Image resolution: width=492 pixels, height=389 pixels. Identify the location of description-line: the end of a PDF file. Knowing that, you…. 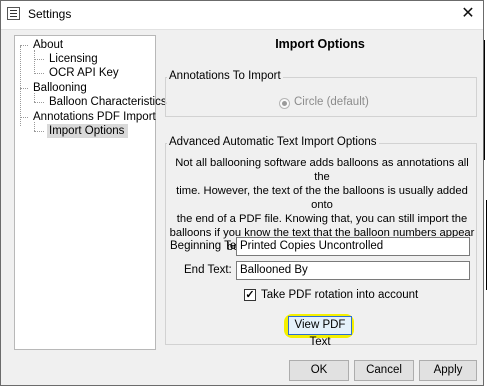
(322, 219).